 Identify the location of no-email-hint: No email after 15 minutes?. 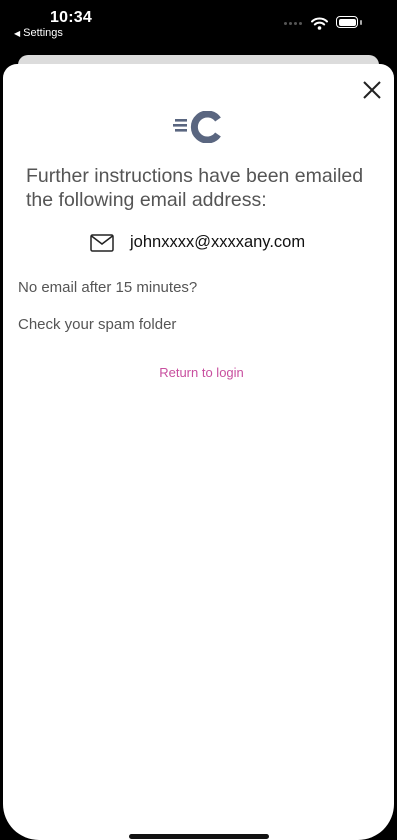
(108, 287).